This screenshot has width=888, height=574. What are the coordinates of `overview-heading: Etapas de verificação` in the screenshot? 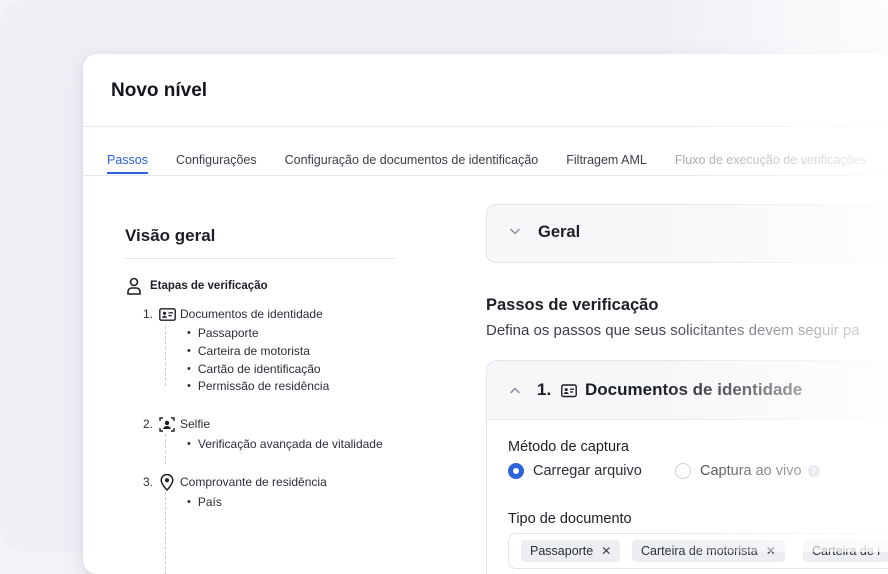 It's located at (197, 286).